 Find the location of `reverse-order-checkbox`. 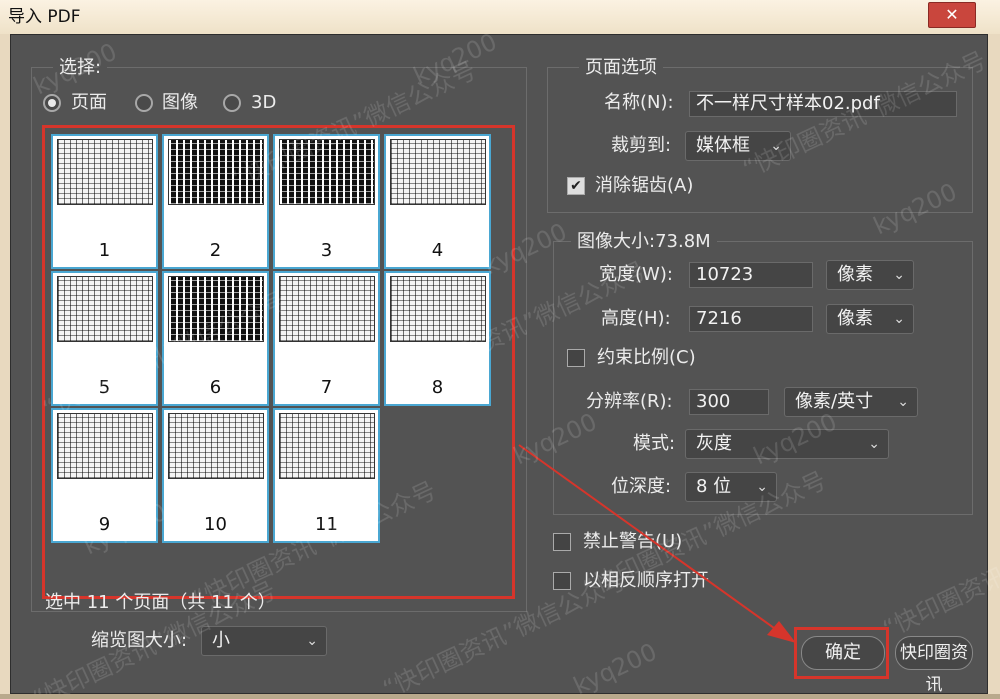

reverse-order-checkbox is located at coordinates (562, 581).